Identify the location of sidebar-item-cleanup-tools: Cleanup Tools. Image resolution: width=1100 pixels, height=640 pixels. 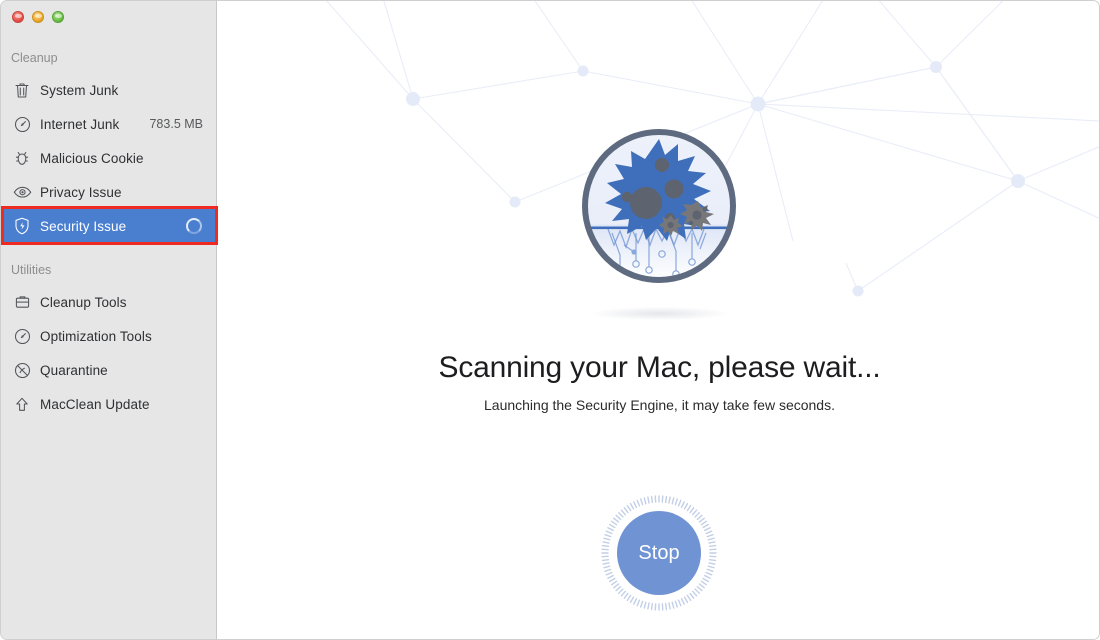
(109, 302).